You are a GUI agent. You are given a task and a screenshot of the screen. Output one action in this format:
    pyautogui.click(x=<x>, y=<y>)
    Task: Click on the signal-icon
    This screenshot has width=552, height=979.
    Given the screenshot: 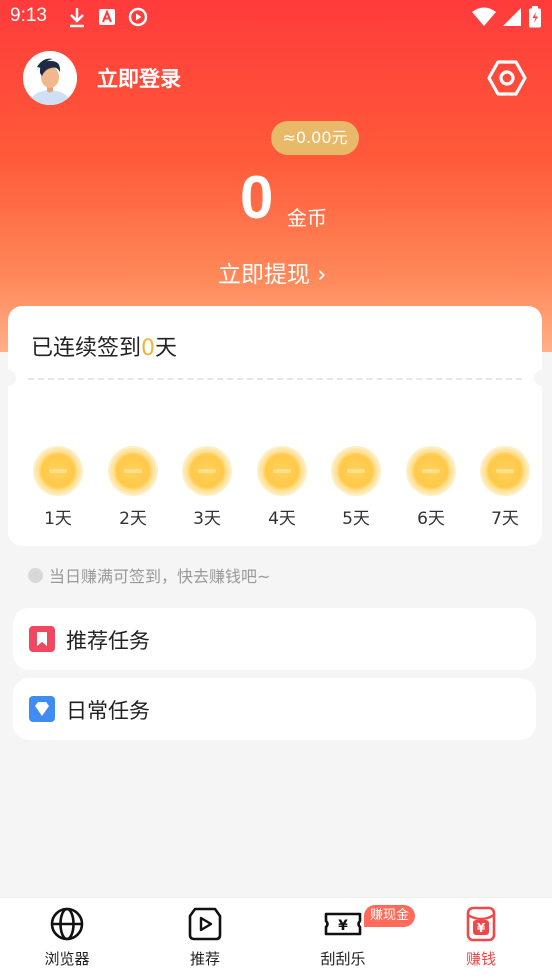 What is the action you would take?
    pyautogui.click(x=512, y=17)
    